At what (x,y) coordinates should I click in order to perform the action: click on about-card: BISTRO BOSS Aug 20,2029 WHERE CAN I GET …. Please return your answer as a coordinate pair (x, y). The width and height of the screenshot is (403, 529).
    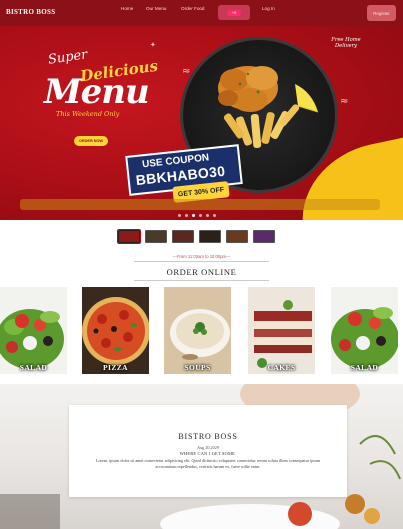
    Looking at the image, I should click on (208, 451).